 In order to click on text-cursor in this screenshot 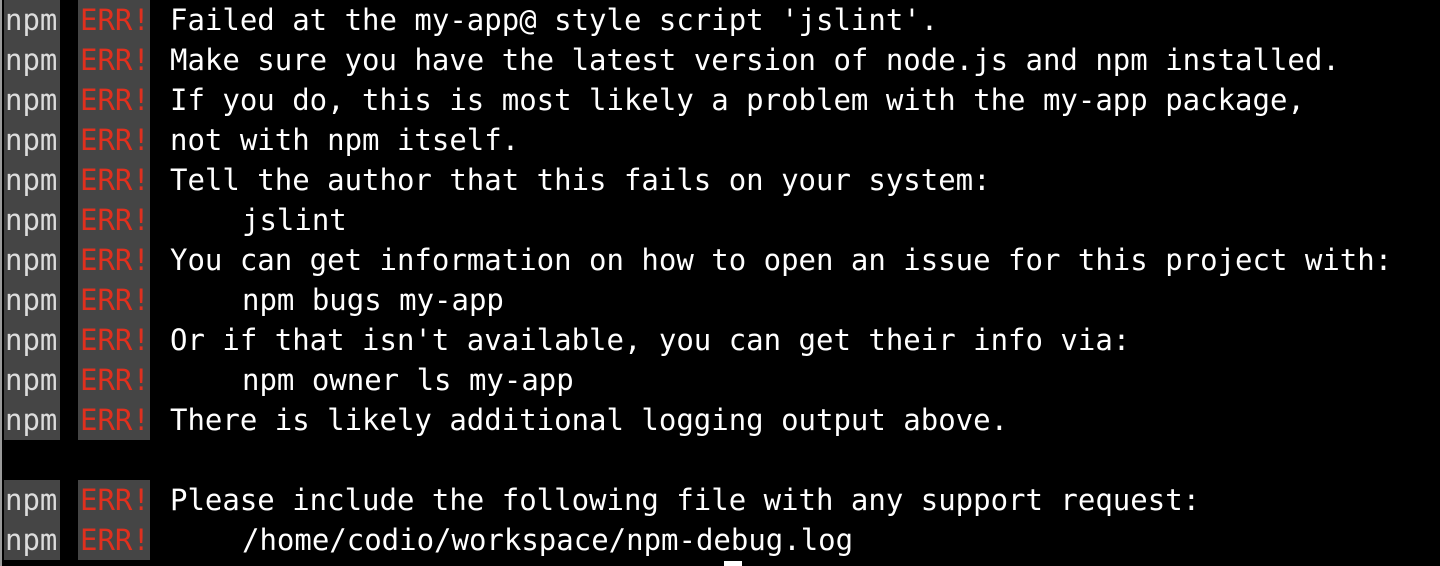, I will do `click(733, 563)`.